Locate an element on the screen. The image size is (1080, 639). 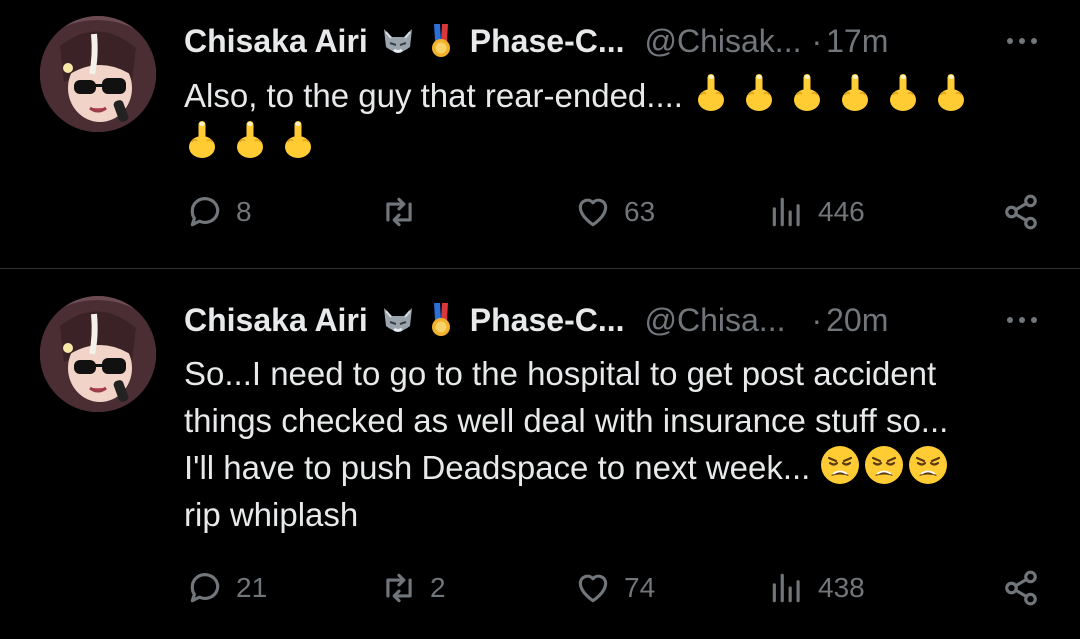
repost-button: 2 is located at coordinates (413, 588).